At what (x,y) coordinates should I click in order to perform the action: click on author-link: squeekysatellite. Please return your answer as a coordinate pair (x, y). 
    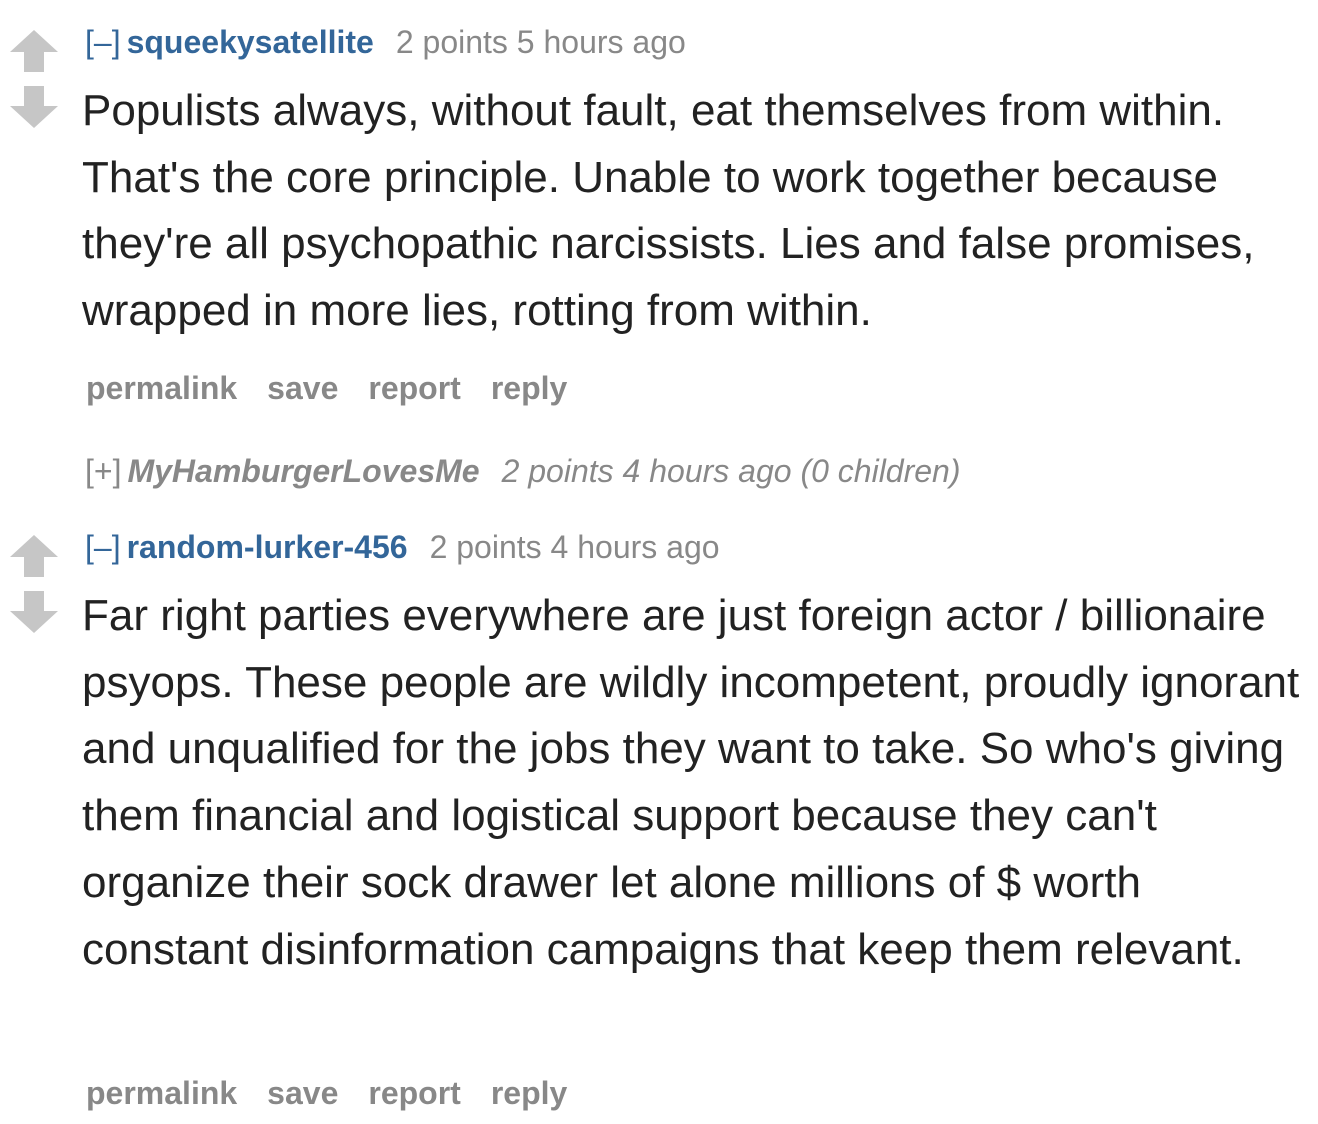
    Looking at the image, I should click on (250, 42).